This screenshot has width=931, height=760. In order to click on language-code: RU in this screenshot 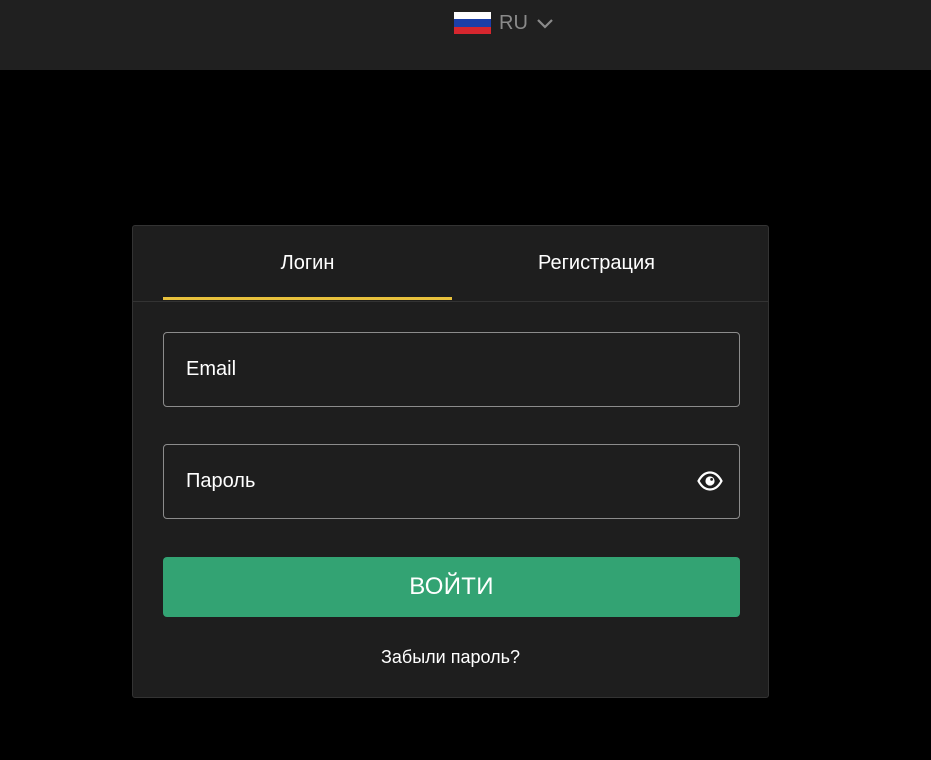, I will do `click(513, 23)`.